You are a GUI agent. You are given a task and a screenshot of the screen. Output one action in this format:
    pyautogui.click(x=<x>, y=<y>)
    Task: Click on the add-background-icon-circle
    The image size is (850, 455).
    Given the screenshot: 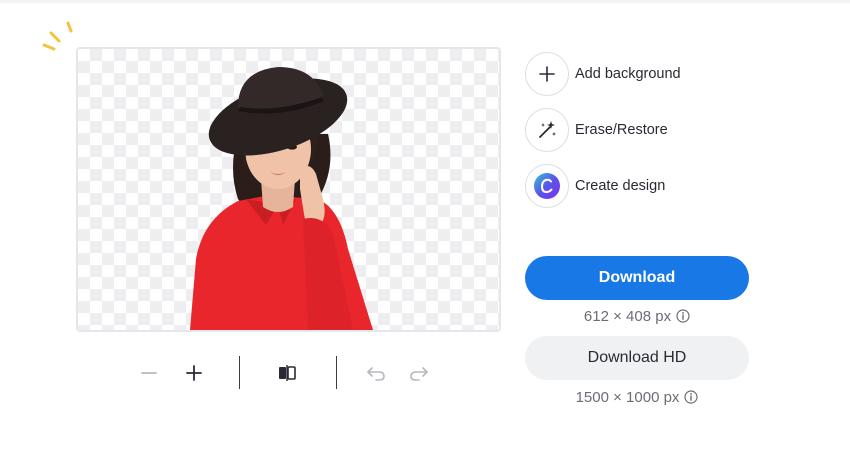 What is the action you would take?
    pyautogui.click(x=547, y=74)
    